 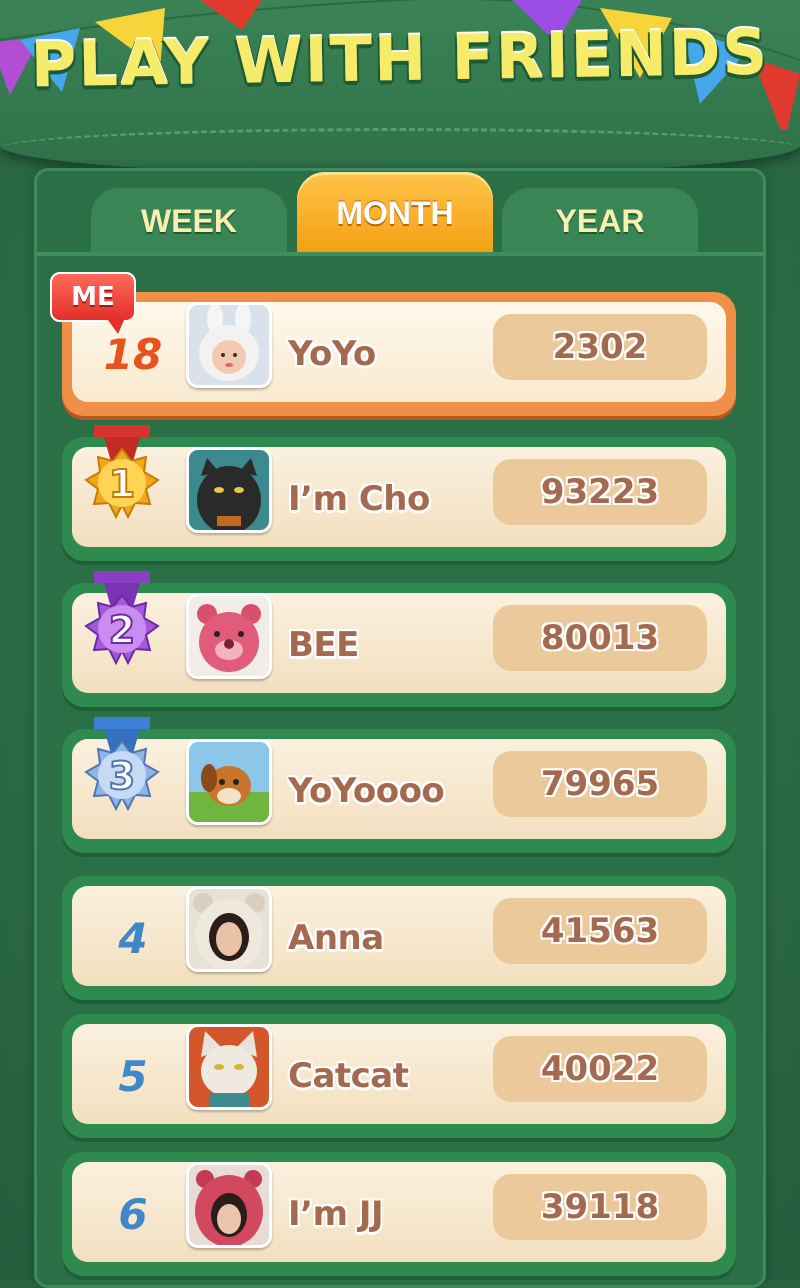 I want to click on tab-week: WEEK, so click(x=189, y=221).